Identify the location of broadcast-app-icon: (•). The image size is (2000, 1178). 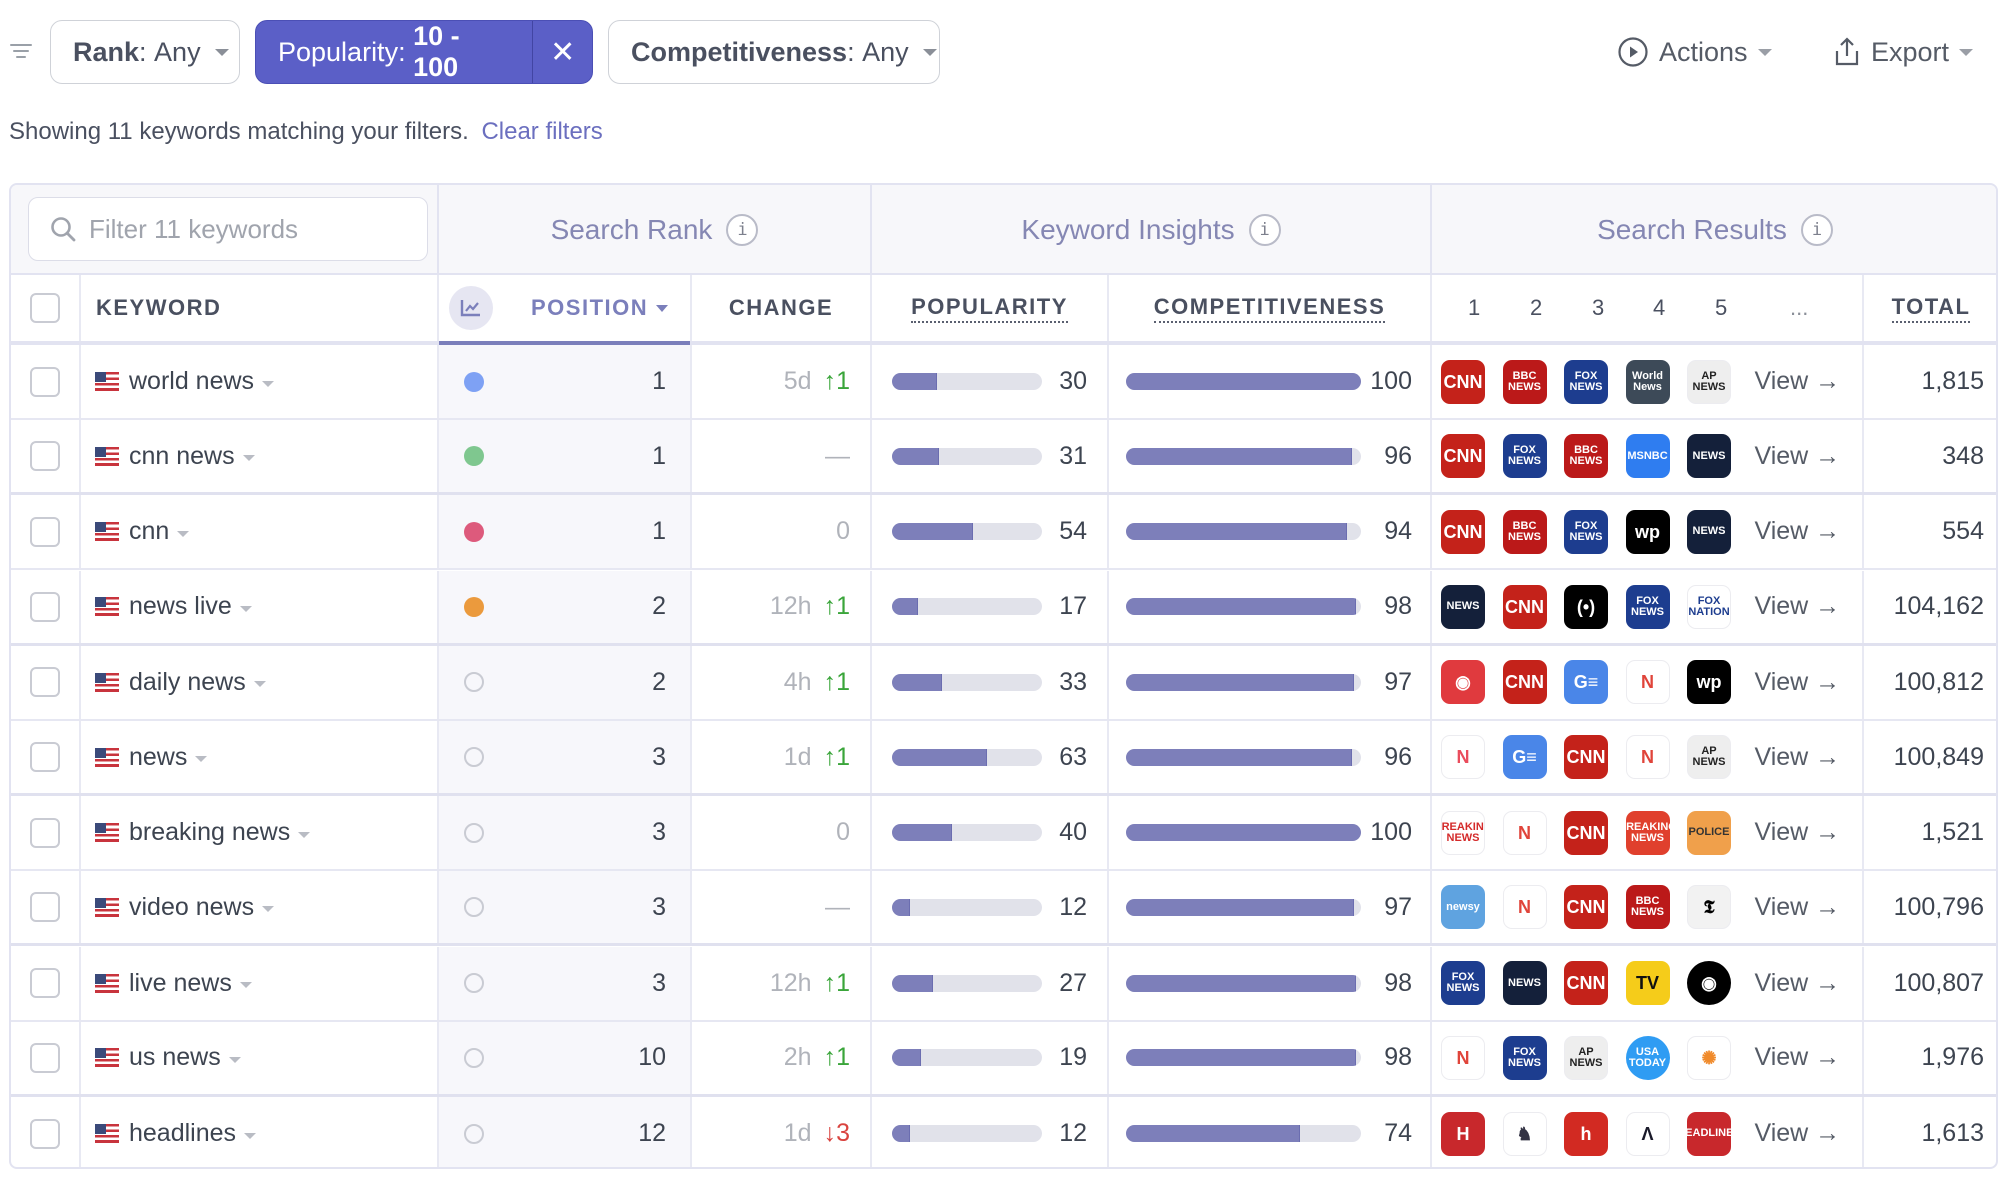
(1586, 606).